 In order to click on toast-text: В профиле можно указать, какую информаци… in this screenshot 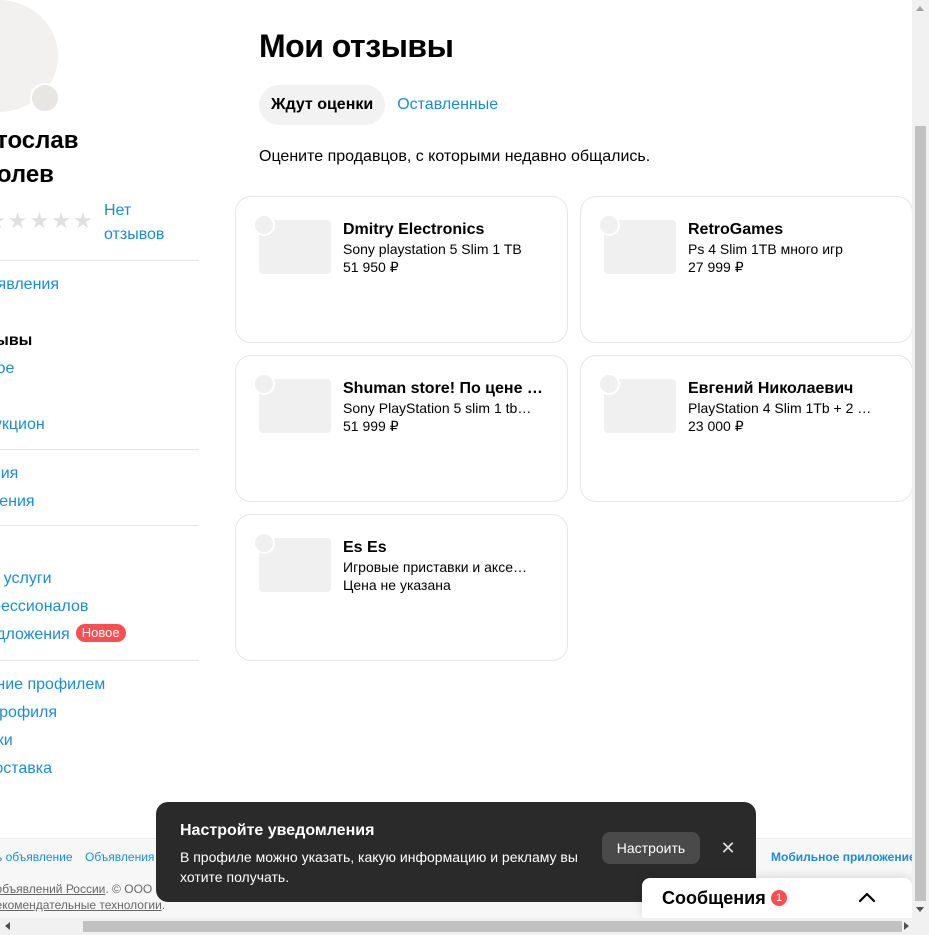, I will do `click(379, 867)`.